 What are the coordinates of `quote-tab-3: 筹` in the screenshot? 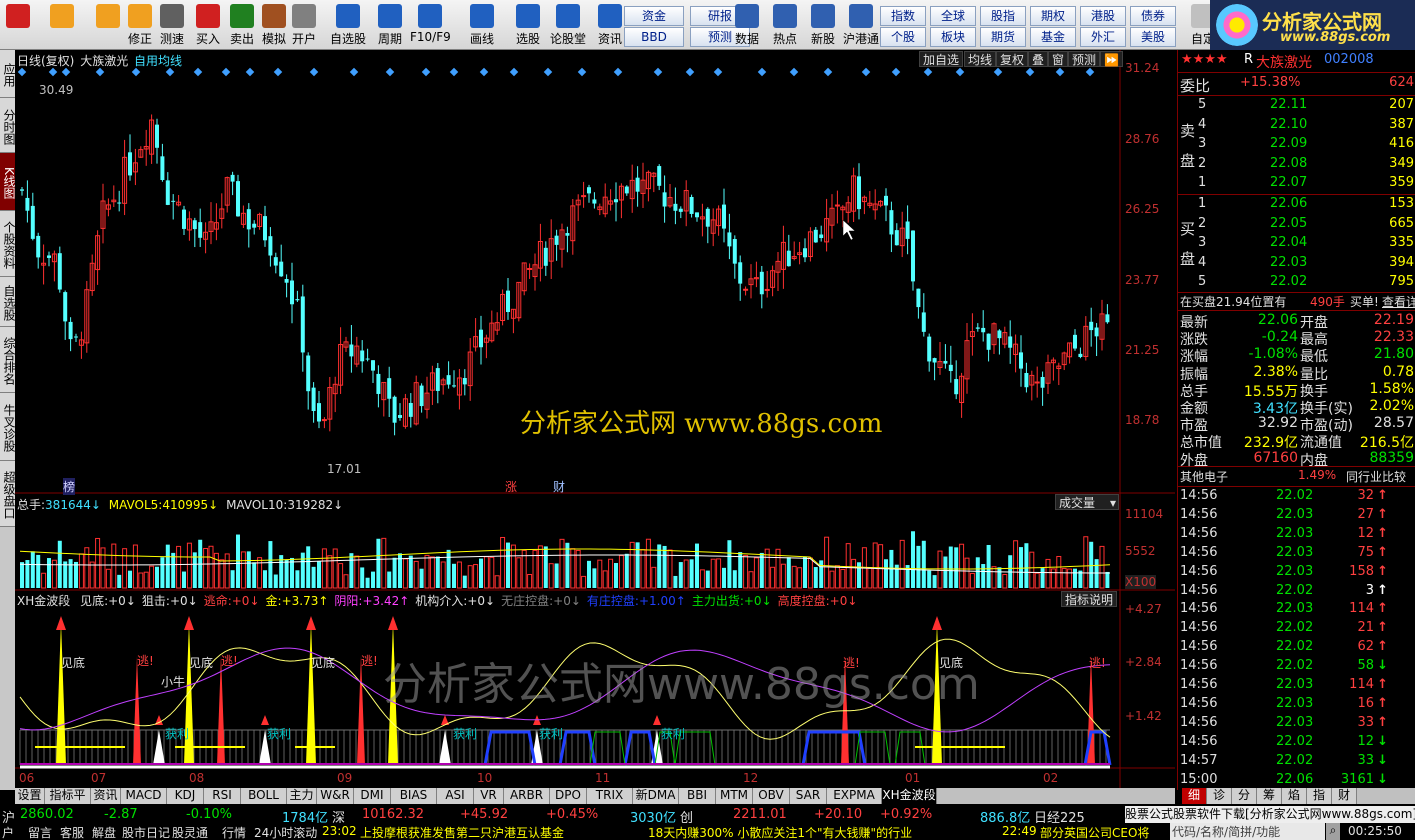 It's located at (1269, 796).